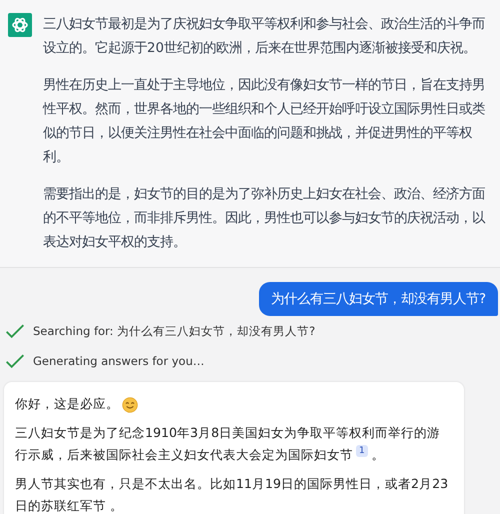  I want to click on paragraph: 男人节其实也有，只是不太出名。比如11月19日的国际男性日，或者2月23日的苏联红军节 。, so click(232, 494).